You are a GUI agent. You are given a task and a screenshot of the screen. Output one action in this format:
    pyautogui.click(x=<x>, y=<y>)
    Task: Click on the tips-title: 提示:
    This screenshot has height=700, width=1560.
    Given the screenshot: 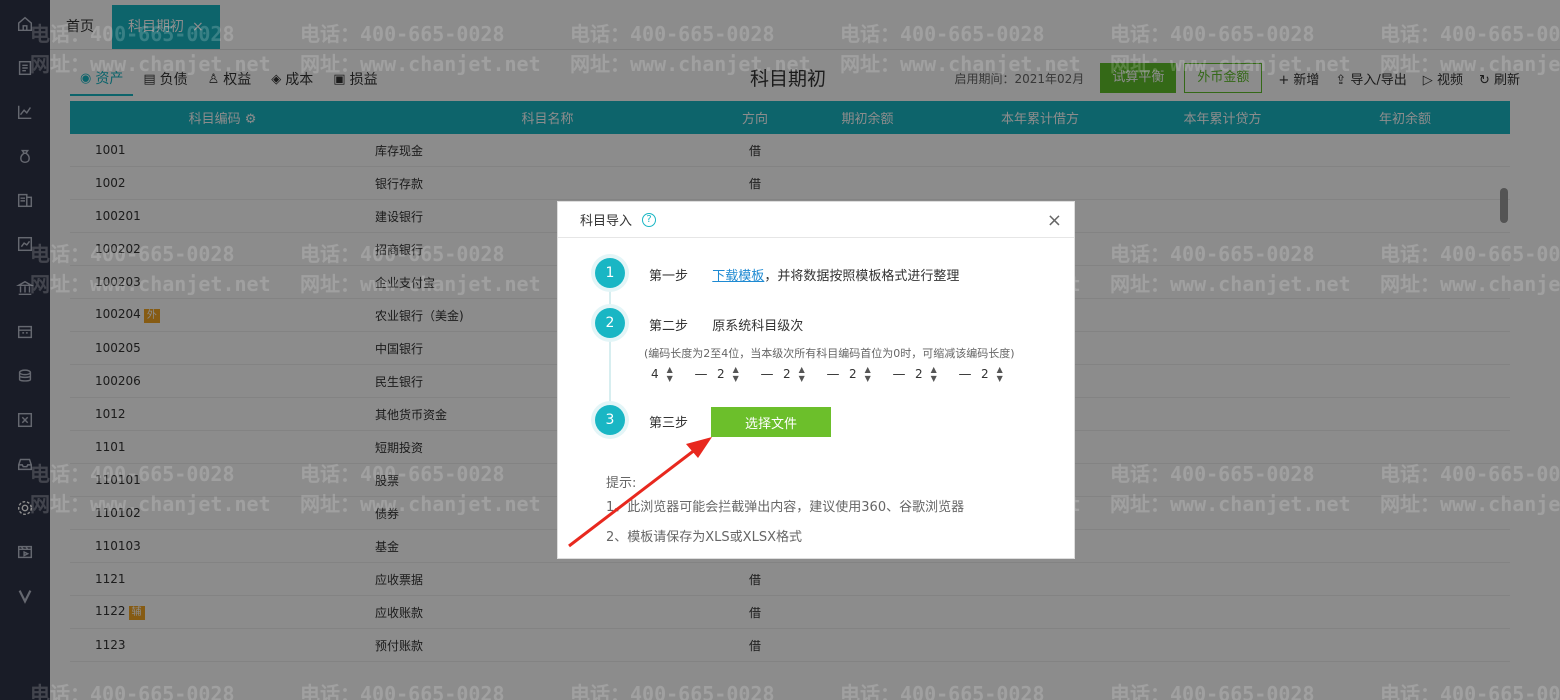 What is the action you would take?
    pyautogui.click(x=621, y=483)
    